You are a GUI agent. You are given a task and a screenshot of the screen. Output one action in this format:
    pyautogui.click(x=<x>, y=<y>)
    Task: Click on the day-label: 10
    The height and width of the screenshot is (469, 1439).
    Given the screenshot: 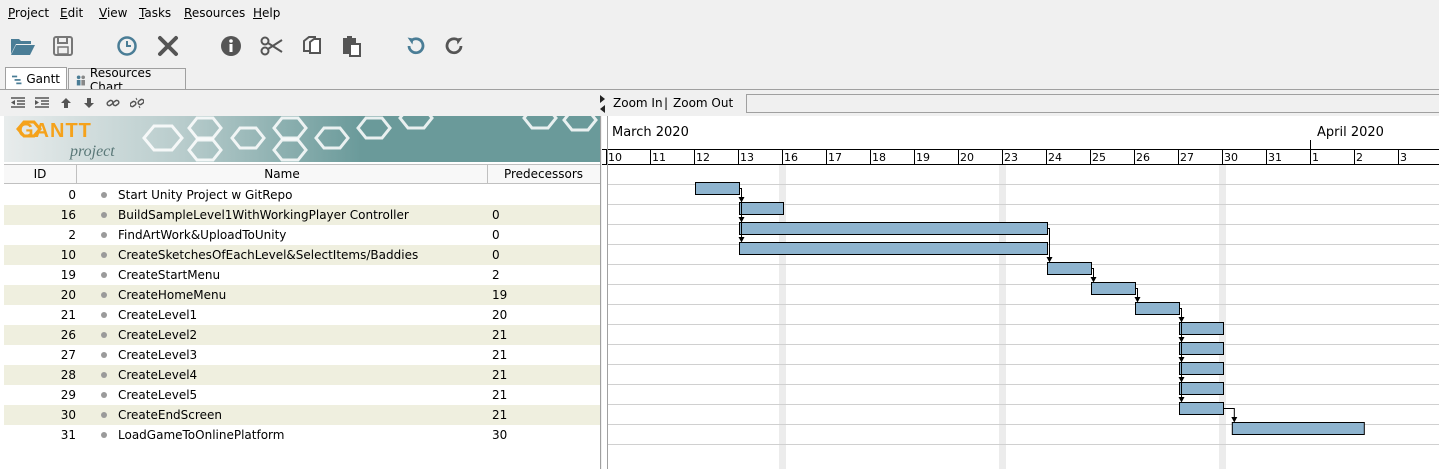 What is the action you would take?
    pyautogui.click(x=615, y=157)
    